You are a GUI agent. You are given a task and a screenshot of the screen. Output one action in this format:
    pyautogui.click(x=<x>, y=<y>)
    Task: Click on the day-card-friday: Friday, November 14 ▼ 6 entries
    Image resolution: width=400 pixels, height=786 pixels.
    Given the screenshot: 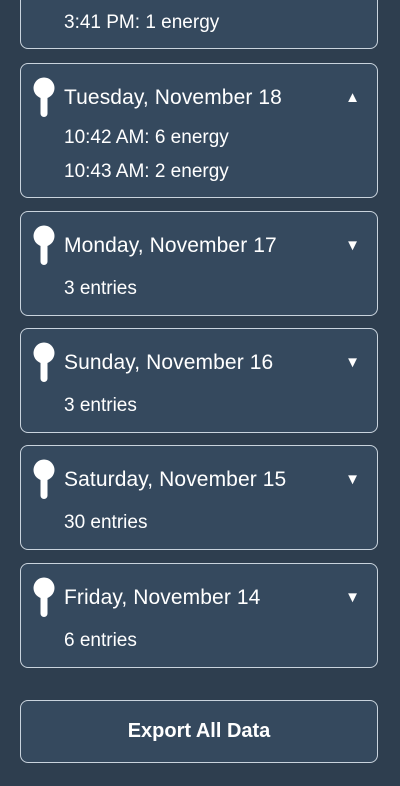 What is the action you would take?
    pyautogui.click(x=199, y=615)
    